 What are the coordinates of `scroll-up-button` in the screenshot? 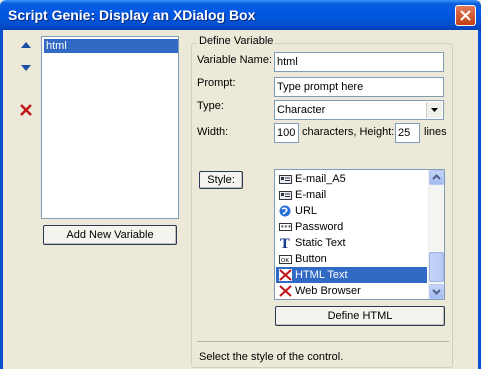 It's located at (436, 177).